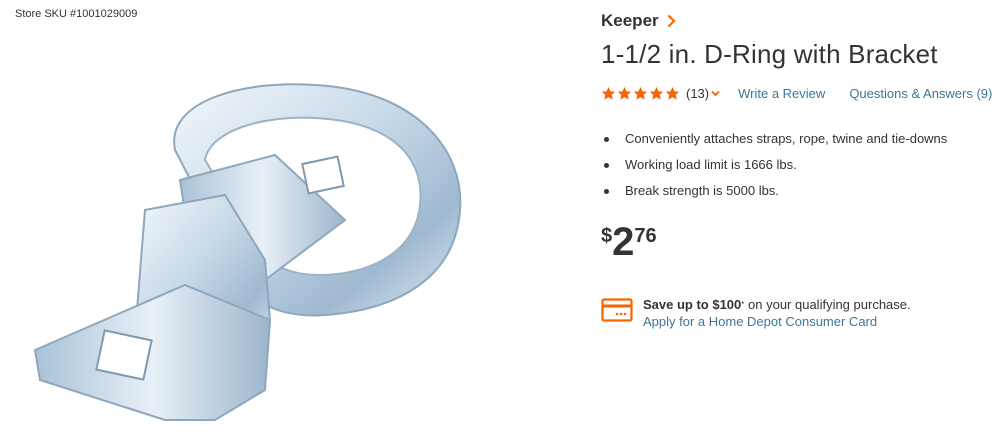 The image size is (1000, 432). I want to click on price-currency: $, so click(607, 236).